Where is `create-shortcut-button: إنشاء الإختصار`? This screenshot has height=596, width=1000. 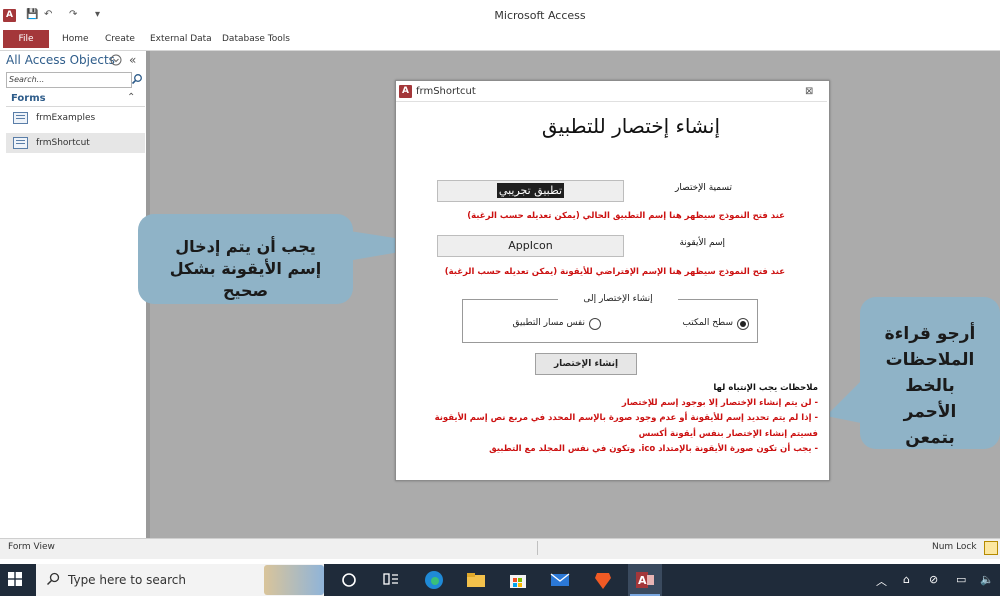 create-shortcut-button: إنشاء الإختصار is located at coordinates (586, 364).